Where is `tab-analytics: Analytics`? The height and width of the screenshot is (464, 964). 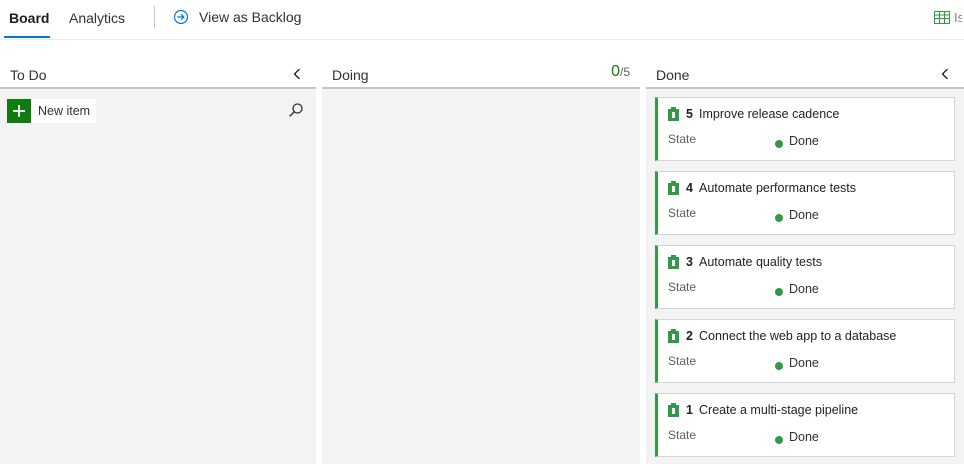
tab-analytics: Analytics is located at coordinates (97, 18).